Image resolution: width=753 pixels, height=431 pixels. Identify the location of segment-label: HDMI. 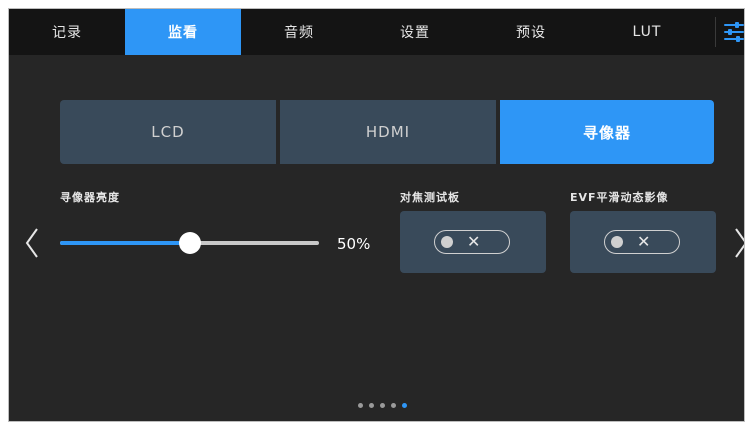
(388, 132).